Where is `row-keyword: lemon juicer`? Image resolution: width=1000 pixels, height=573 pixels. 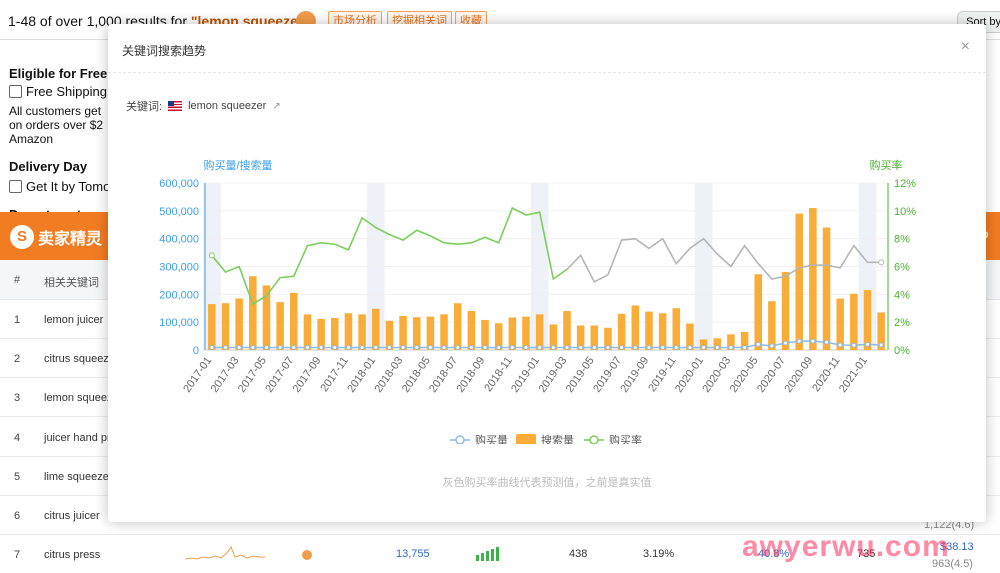 row-keyword: lemon juicer is located at coordinates (73, 320).